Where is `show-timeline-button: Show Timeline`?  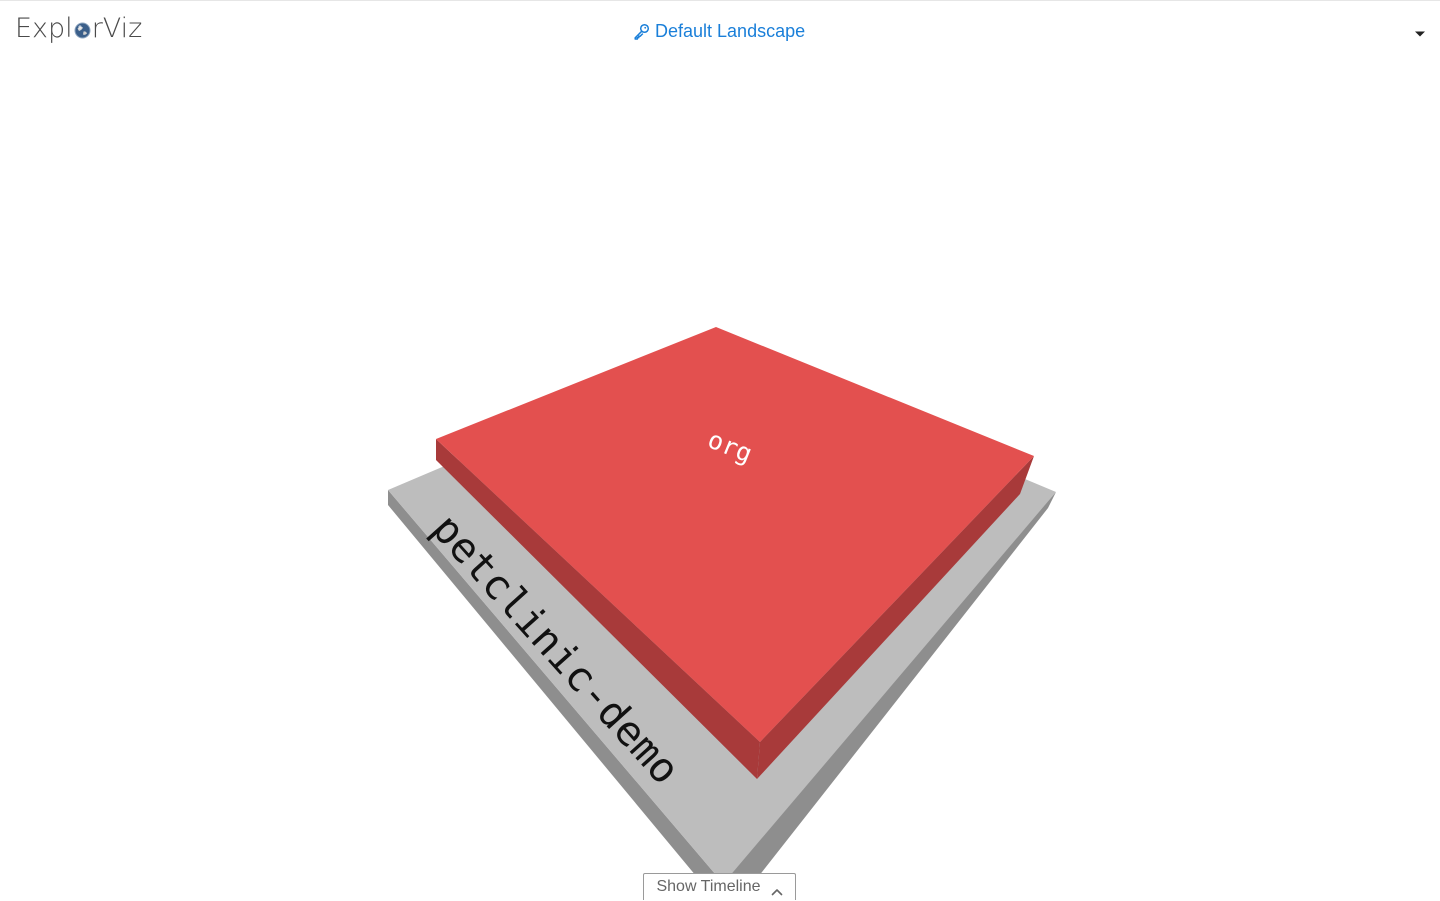 show-timeline-button: Show Timeline is located at coordinates (719, 886).